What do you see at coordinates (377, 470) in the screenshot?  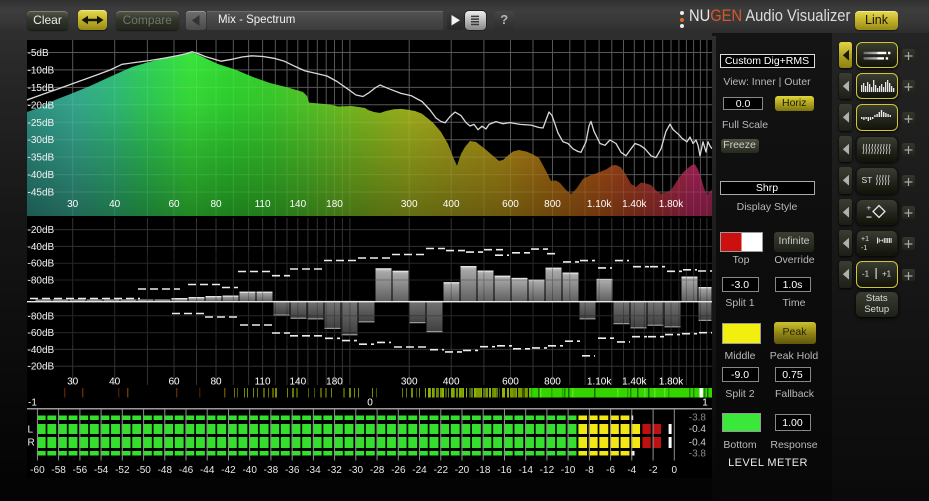 I see `svg-text: -28` at bounding box center [377, 470].